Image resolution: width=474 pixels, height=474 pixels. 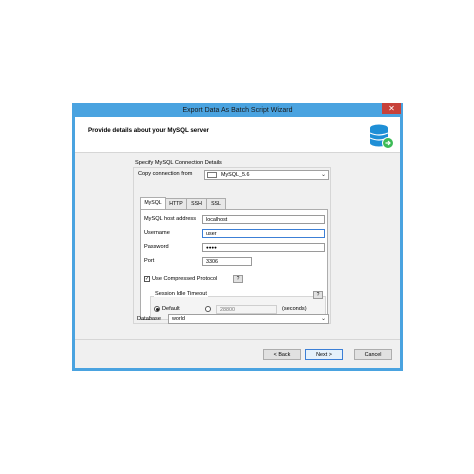 What do you see at coordinates (148, 130) in the screenshot?
I see `page-heading: Provide details about your MySQL server` at bounding box center [148, 130].